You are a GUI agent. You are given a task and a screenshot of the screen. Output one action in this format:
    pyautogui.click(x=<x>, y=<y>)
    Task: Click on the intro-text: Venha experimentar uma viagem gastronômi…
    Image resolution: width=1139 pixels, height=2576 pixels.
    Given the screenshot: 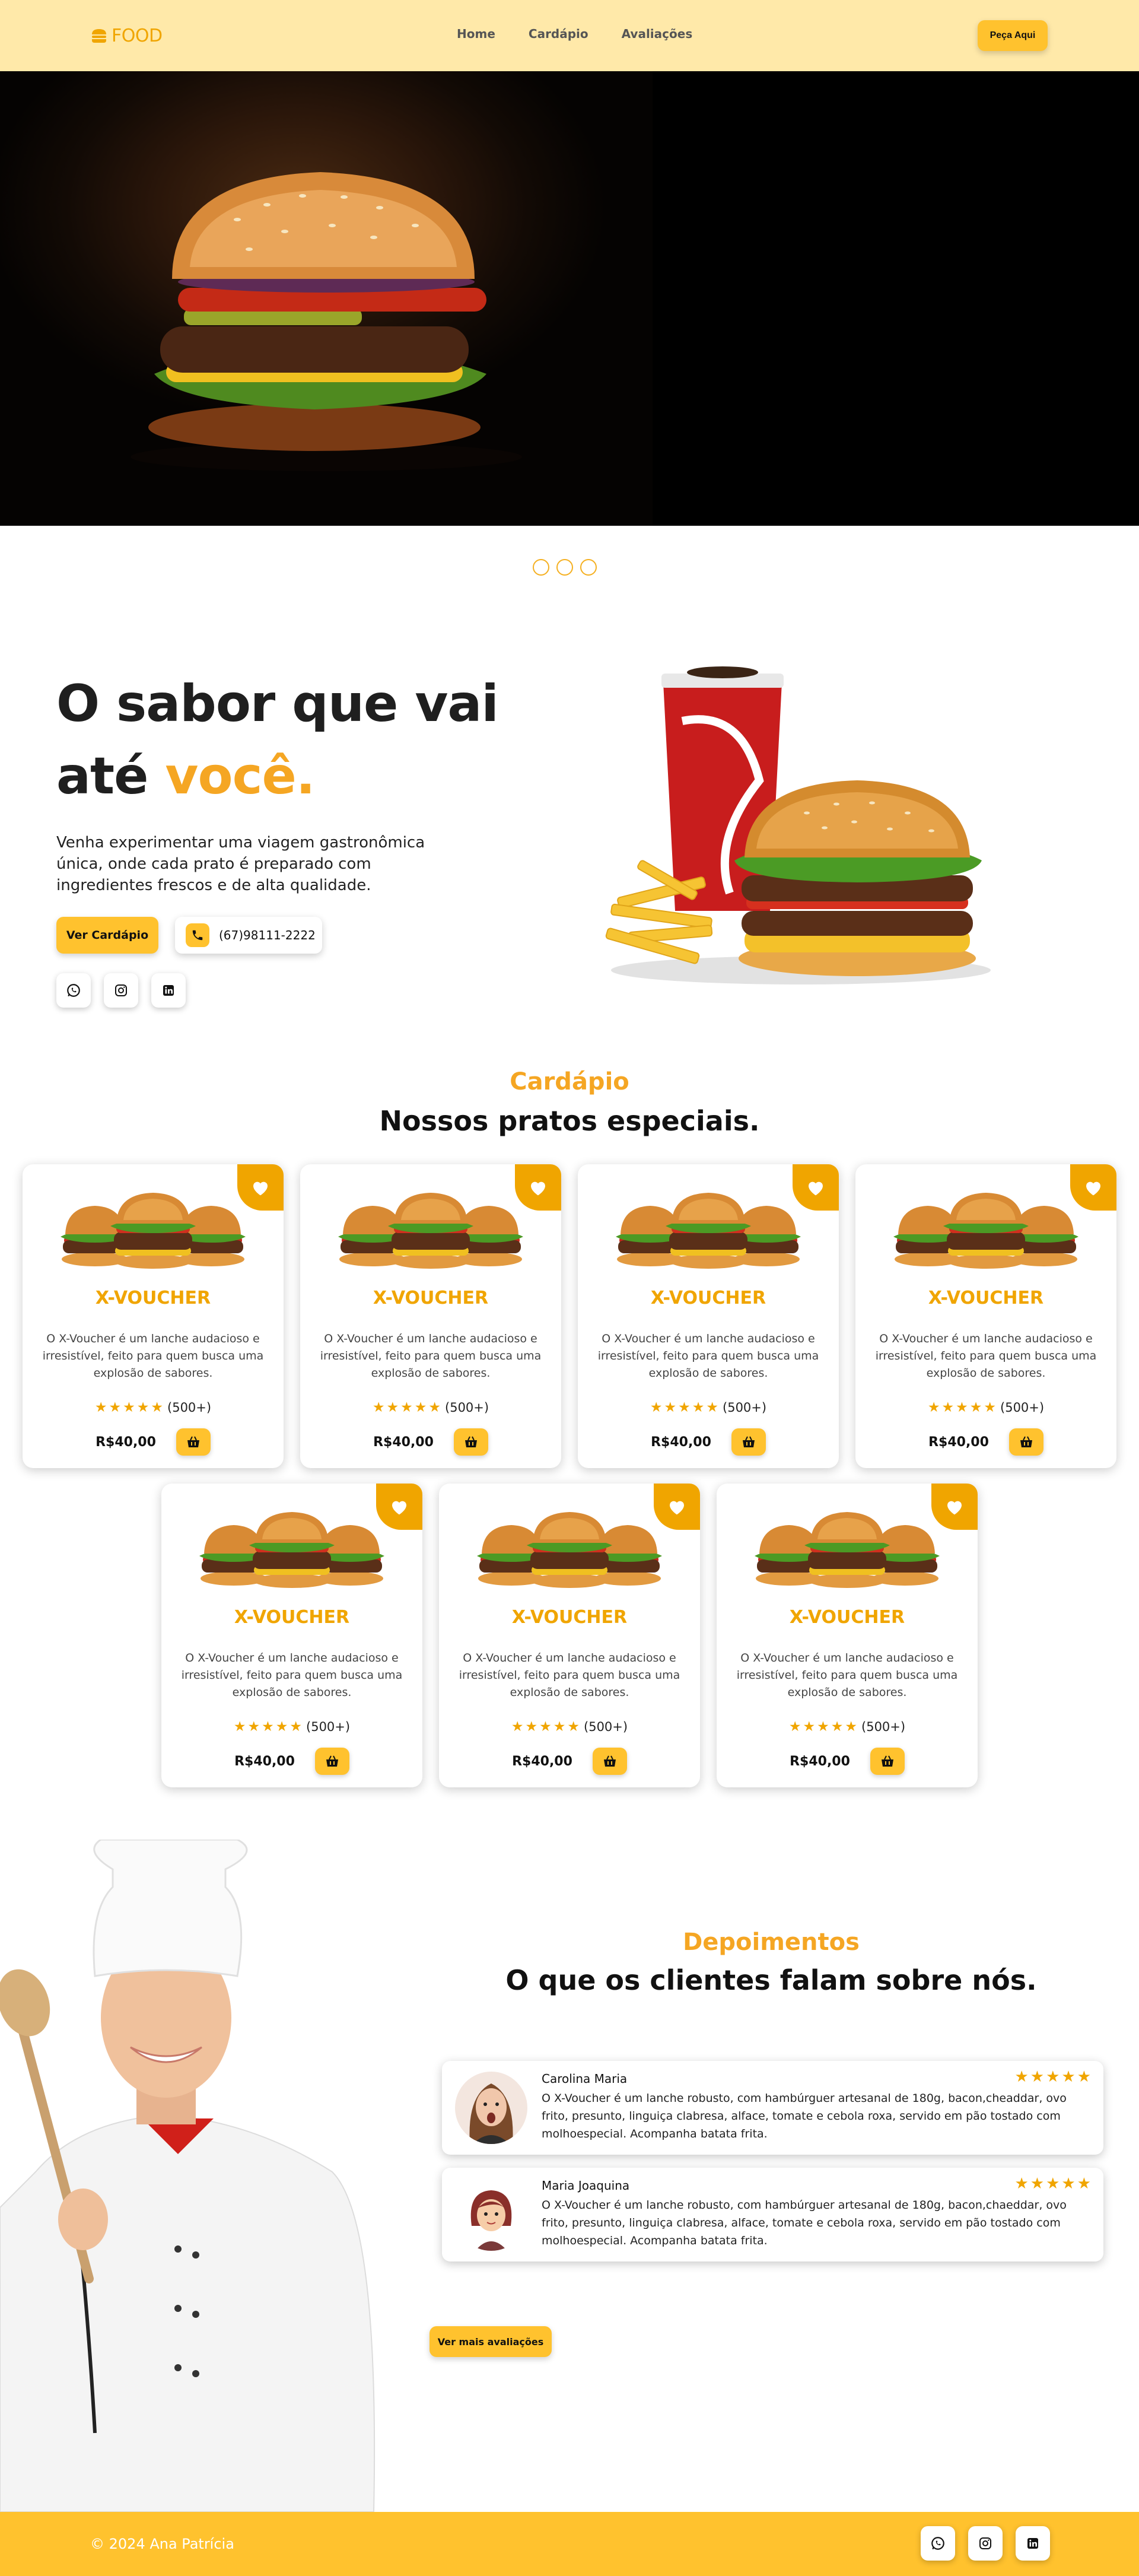 What is the action you would take?
    pyautogui.click(x=241, y=864)
    